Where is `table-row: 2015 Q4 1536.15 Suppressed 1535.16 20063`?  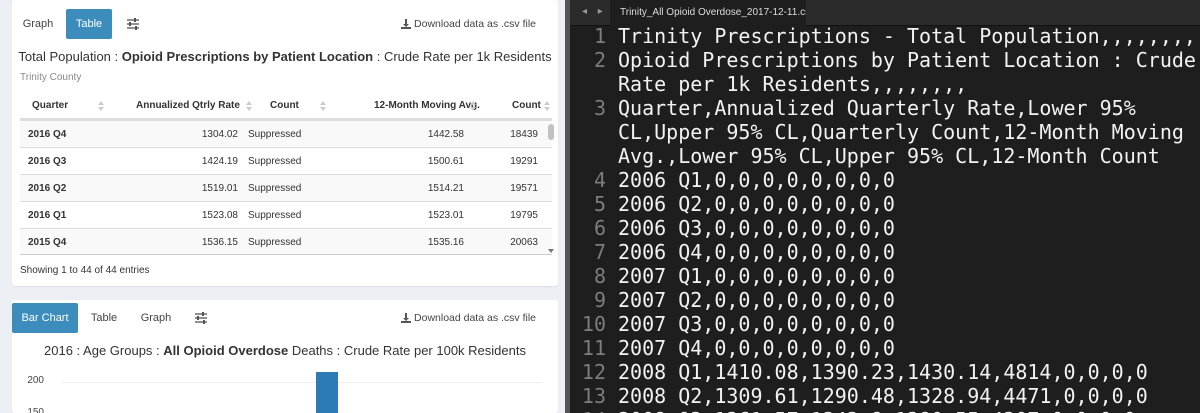
table-row: 2015 Q4 1536.15 Suppressed 1535.16 20063 is located at coordinates (286, 241).